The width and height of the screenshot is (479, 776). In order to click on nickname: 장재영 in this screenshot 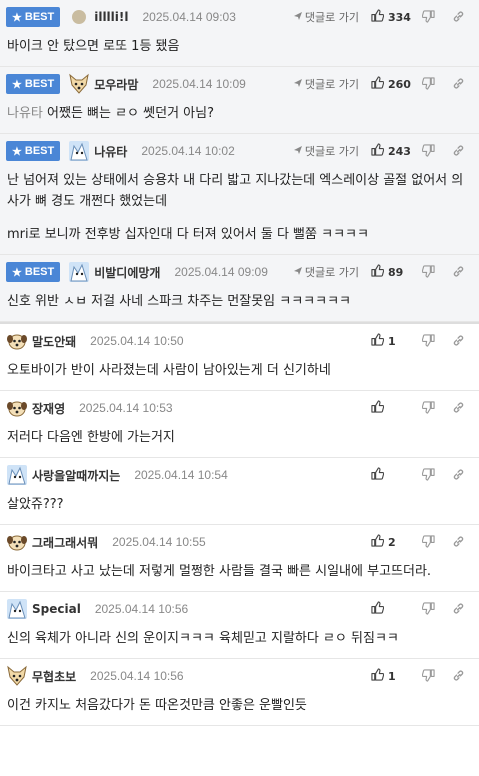, I will do `click(48, 408)`.